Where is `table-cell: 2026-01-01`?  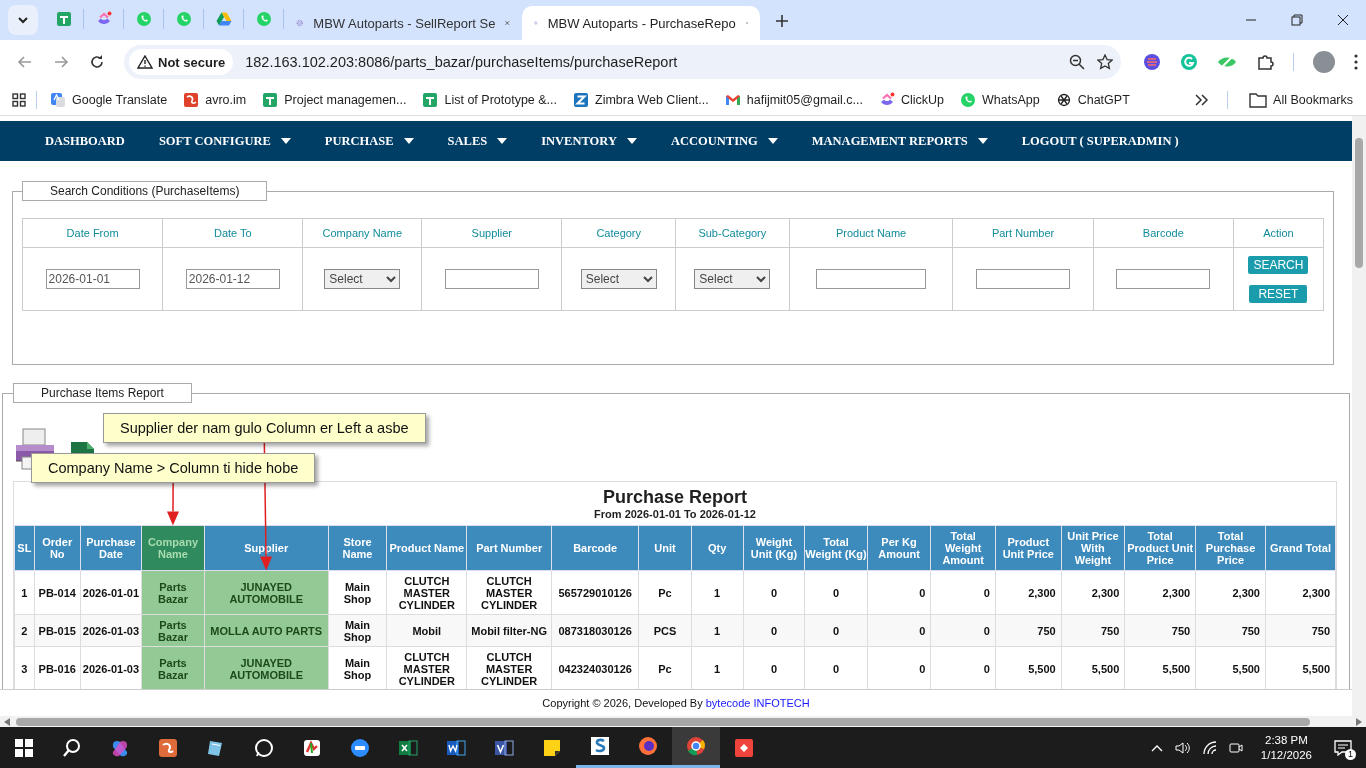
table-cell: 2026-01-01 is located at coordinates (111, 592).